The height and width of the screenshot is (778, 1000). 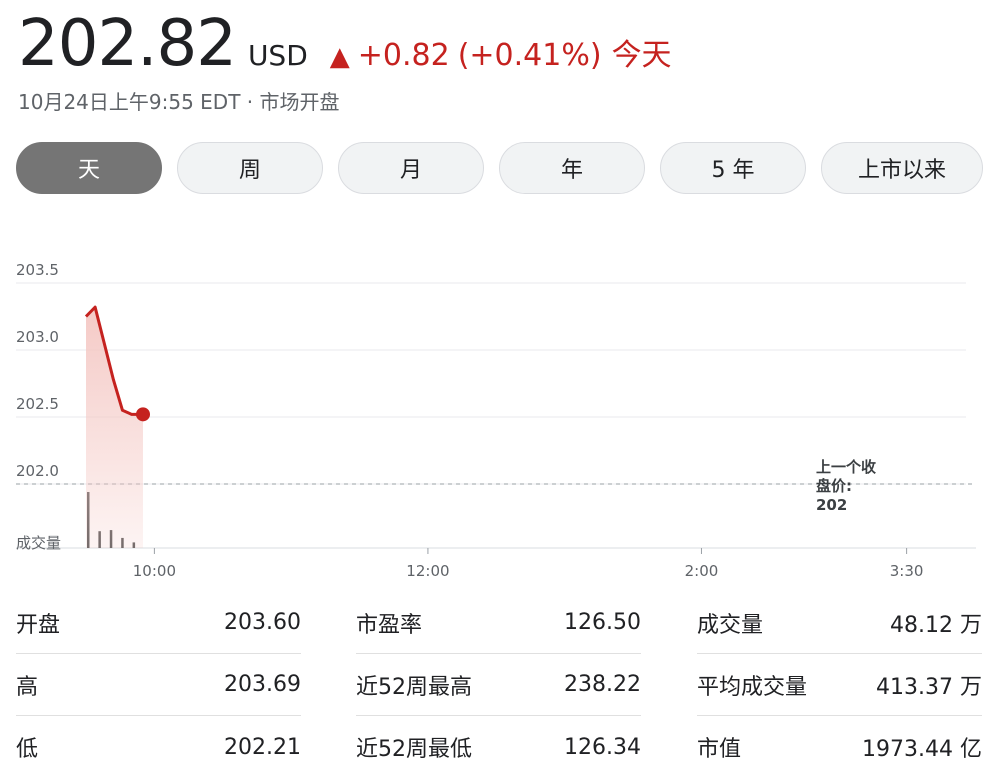 I want to click on x-tick-label: 10:00, so click(x=154, y=571).